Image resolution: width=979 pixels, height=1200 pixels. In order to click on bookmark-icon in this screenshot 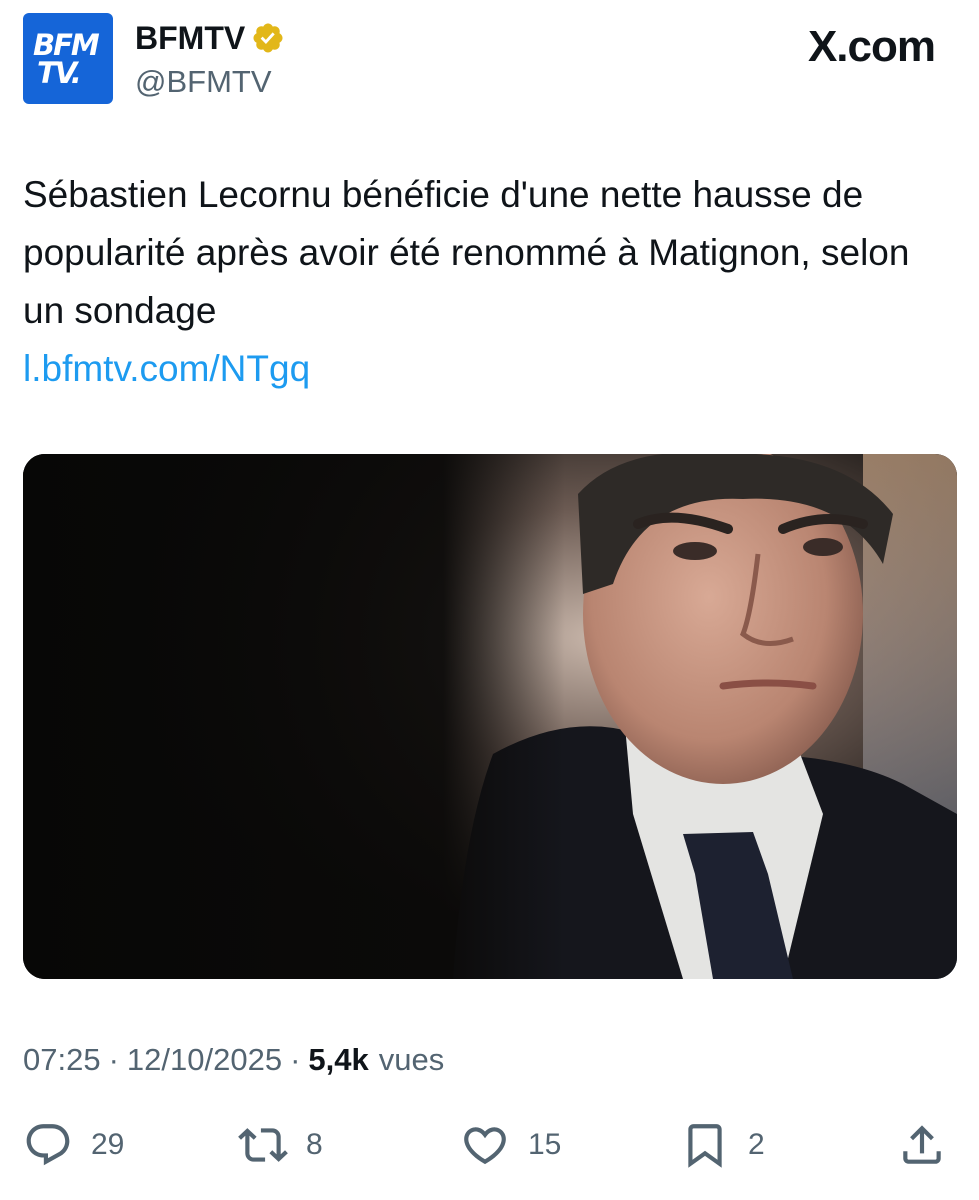, I will do `click(705, 1146)`.